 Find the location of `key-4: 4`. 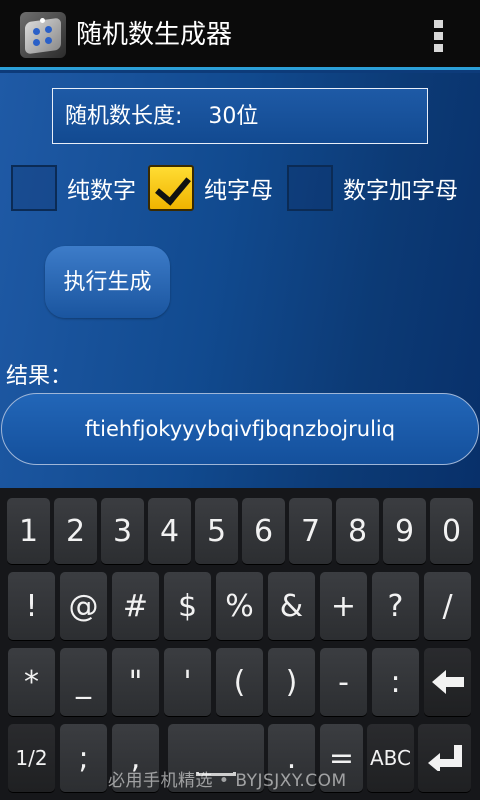

key-4: 4 is located at coordinates (169, 531).